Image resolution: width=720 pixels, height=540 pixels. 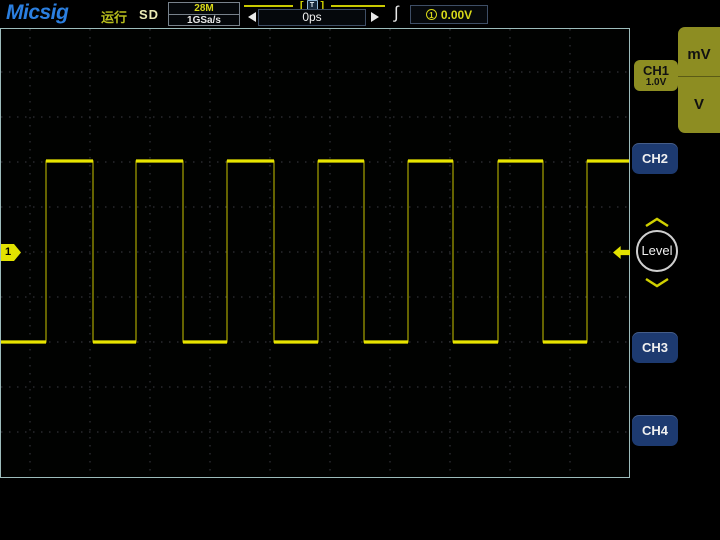 I want to click on trigger-level-box: 1 0.00V, so click(x=449, y=14).